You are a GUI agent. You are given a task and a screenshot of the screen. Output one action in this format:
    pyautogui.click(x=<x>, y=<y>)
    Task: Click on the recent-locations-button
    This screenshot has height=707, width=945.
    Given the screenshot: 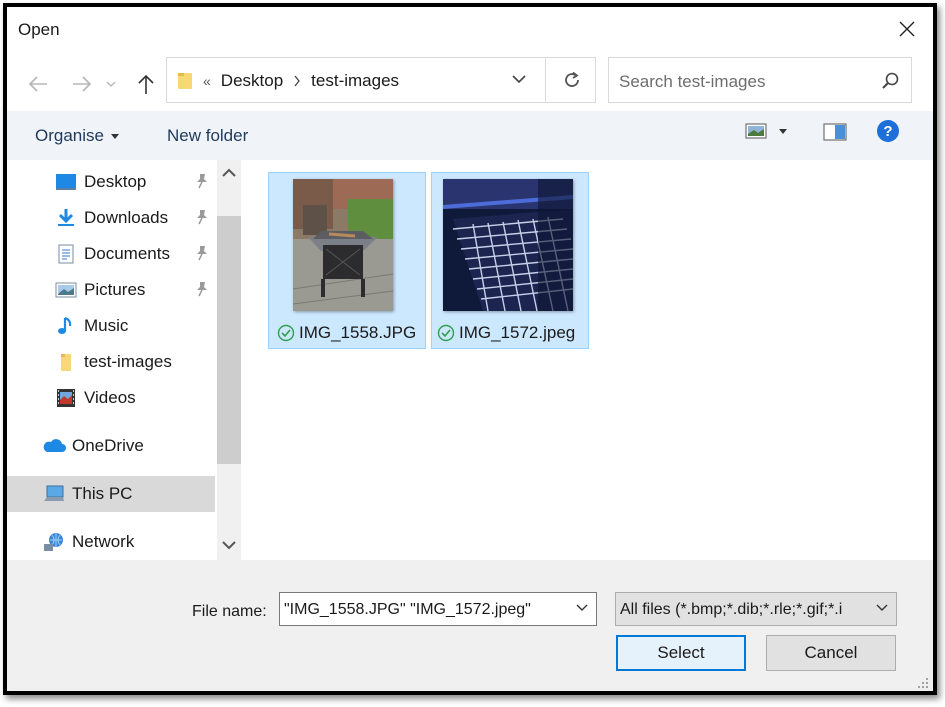 What is the action you would take?
    pyautogui.click(x=111, y=84)
    